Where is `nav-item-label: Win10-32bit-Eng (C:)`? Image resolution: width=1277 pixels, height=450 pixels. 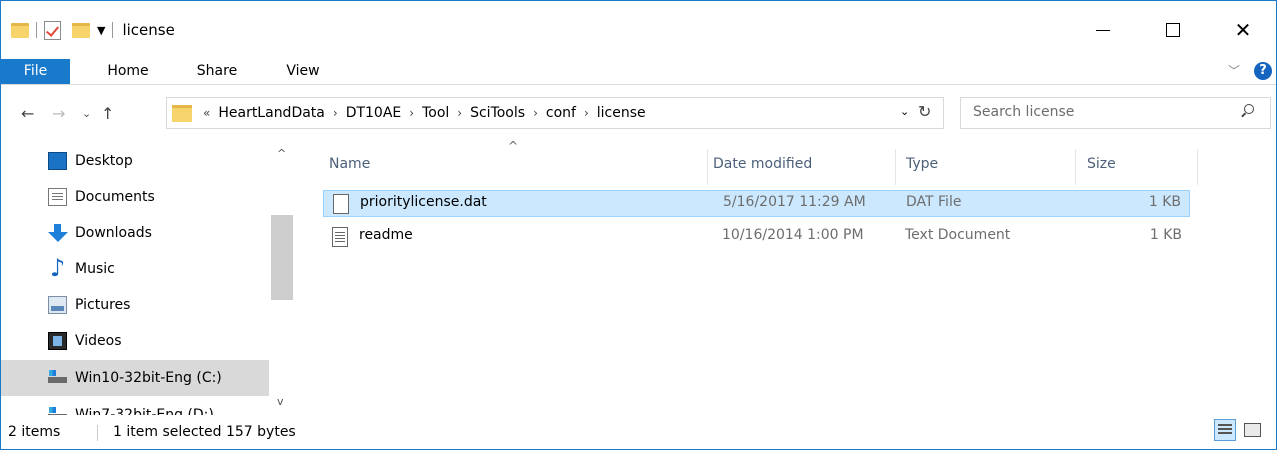
nav-item-label: Win10-32bit-Eng (C:) is located at coordinates (148, 378).